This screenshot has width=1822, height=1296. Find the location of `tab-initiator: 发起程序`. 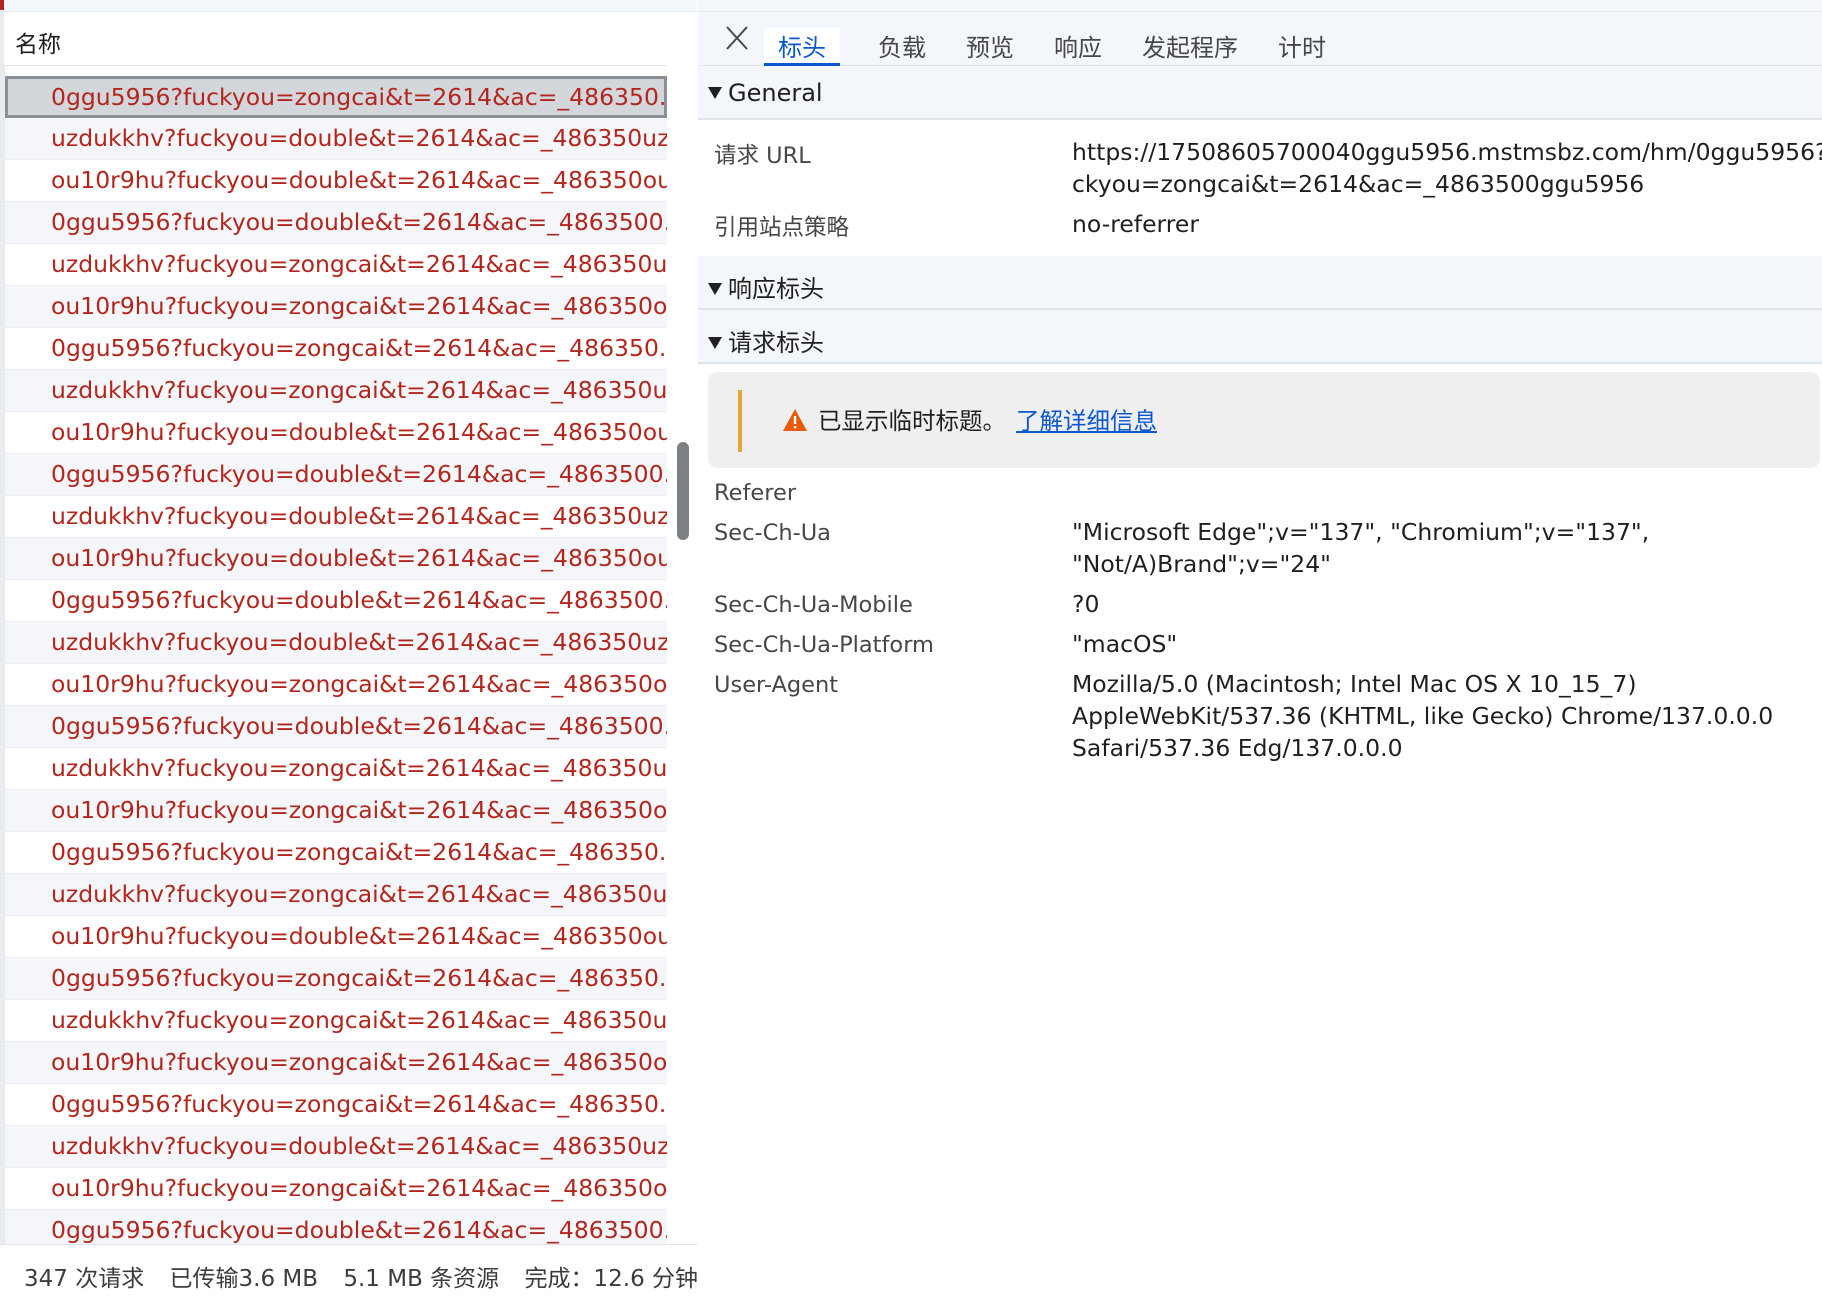

tab-initiator: 发起程序 is located at coordinates (1190, 47).